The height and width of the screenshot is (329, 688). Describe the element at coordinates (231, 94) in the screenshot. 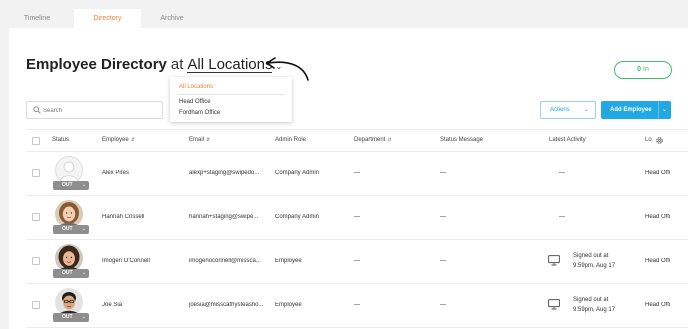

I see `dropdown-divider` at that location.